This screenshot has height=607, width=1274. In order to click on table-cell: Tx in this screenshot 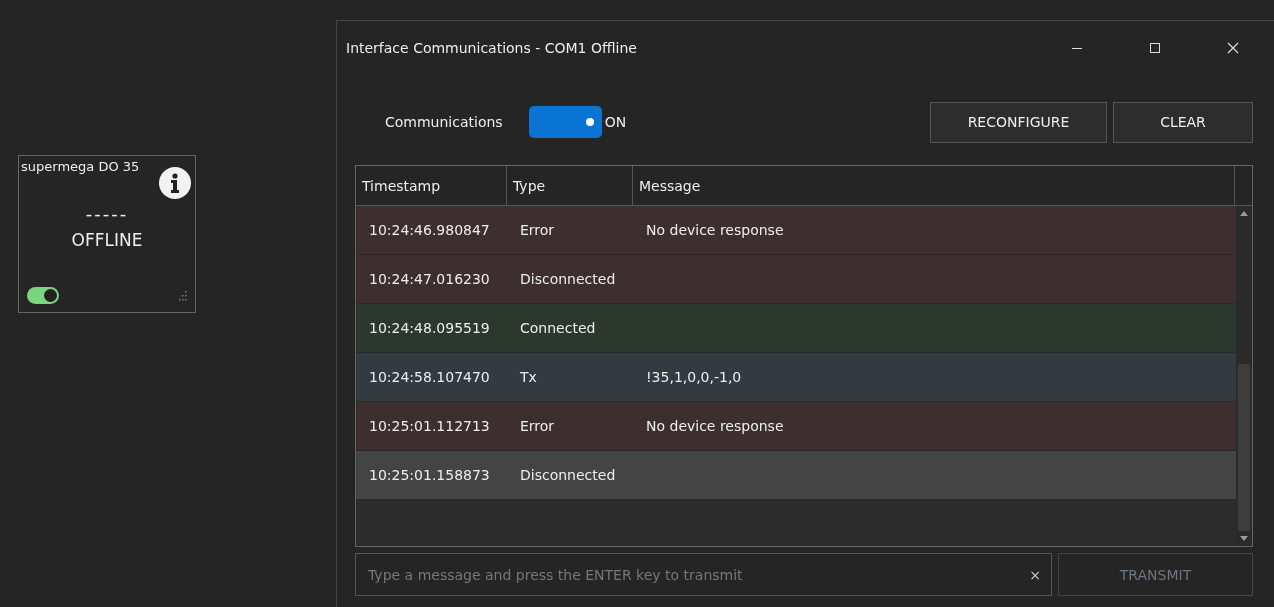, I will do `click(528, 377)`.